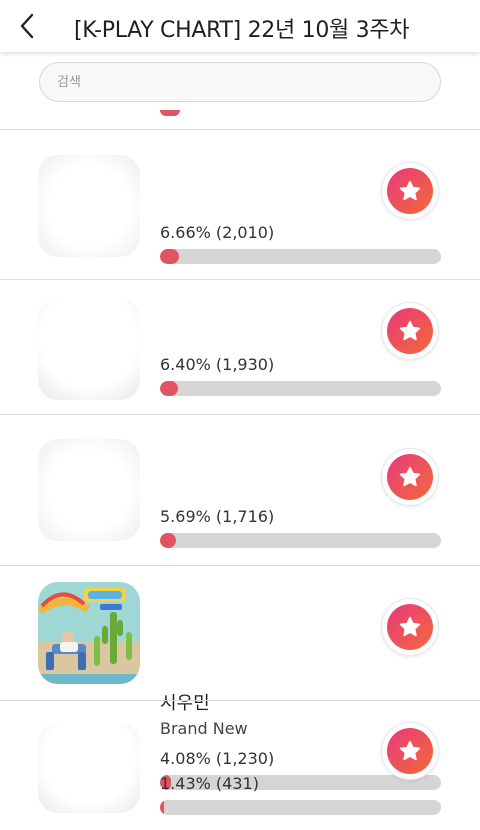  I want to click on app-header: [K-PLAY CHART] 22년 10월 3주차, so click(240, 26).